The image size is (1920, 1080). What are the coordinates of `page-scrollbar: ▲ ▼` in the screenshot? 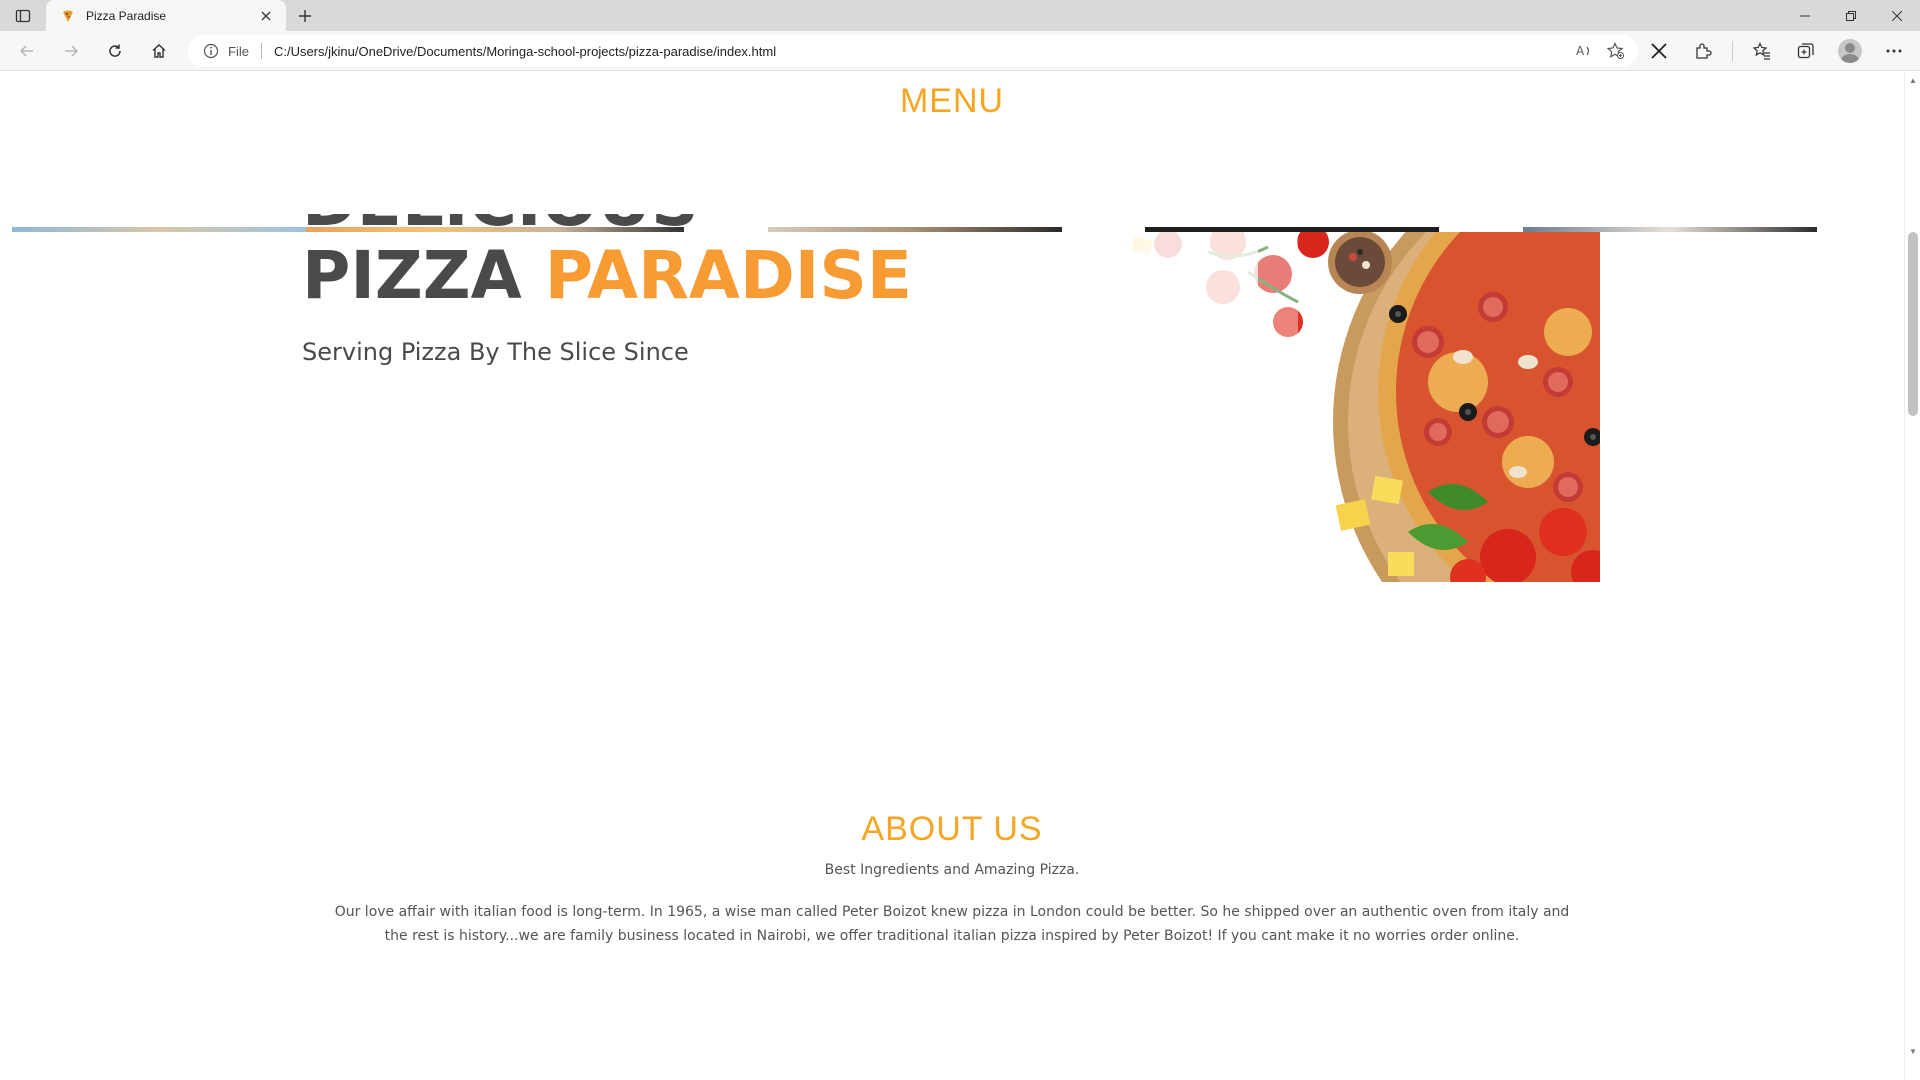 It's located at (1912, 576).